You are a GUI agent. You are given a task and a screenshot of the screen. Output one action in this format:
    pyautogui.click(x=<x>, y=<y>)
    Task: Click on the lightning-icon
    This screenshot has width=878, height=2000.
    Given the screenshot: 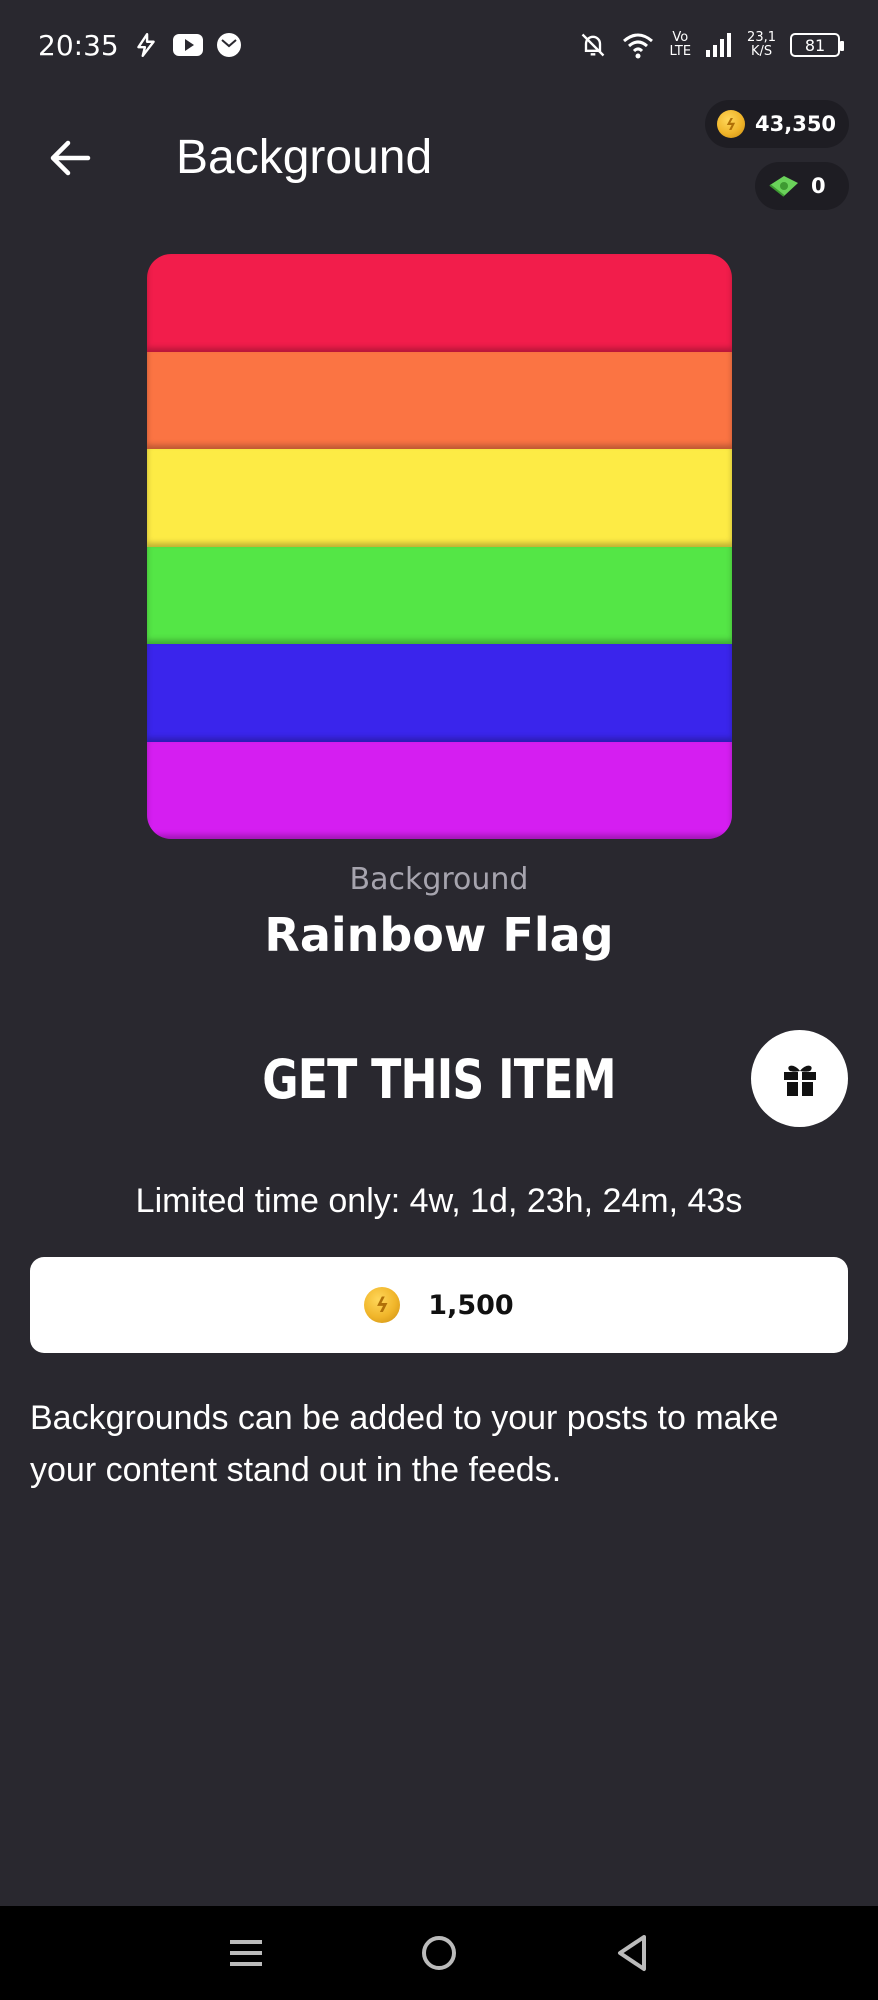 What is the action you would take?
    pyautogui.click(x=146, y=45)
    